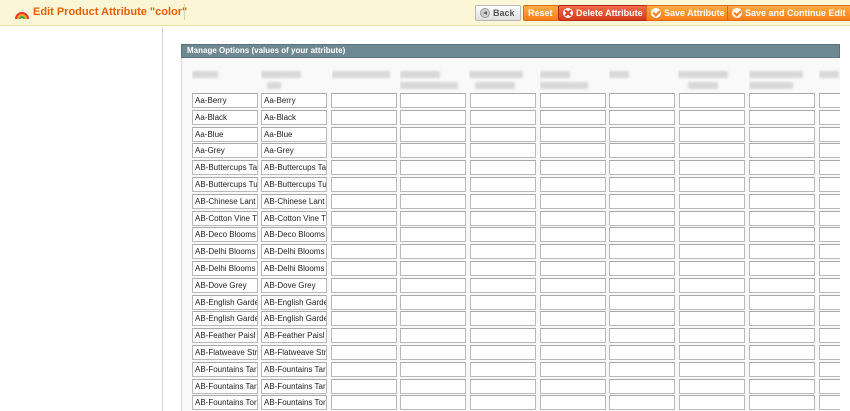 This screenshot has width=850, height=411. Describe the element at coordinates (225, 218) in the screenshot. I see `option-admin-input: AB-Cotton Vine T` at that location.